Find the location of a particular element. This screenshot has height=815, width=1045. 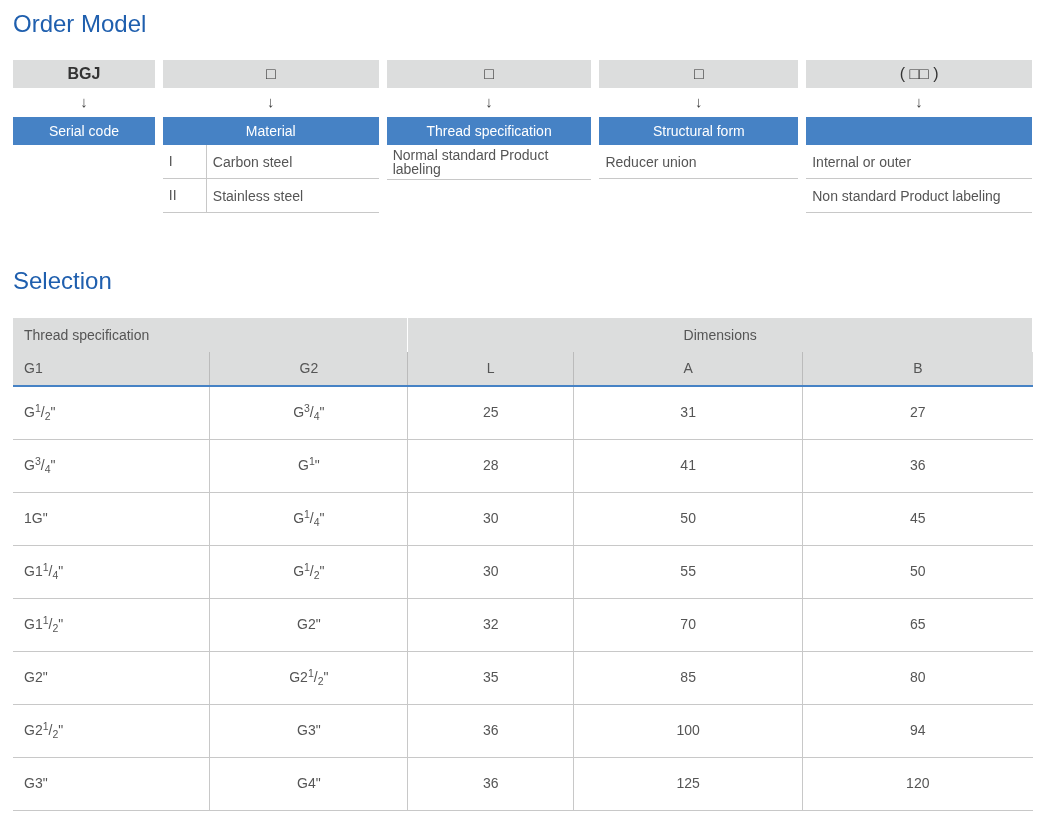

column-header: B is located at coordinates (917, 369).